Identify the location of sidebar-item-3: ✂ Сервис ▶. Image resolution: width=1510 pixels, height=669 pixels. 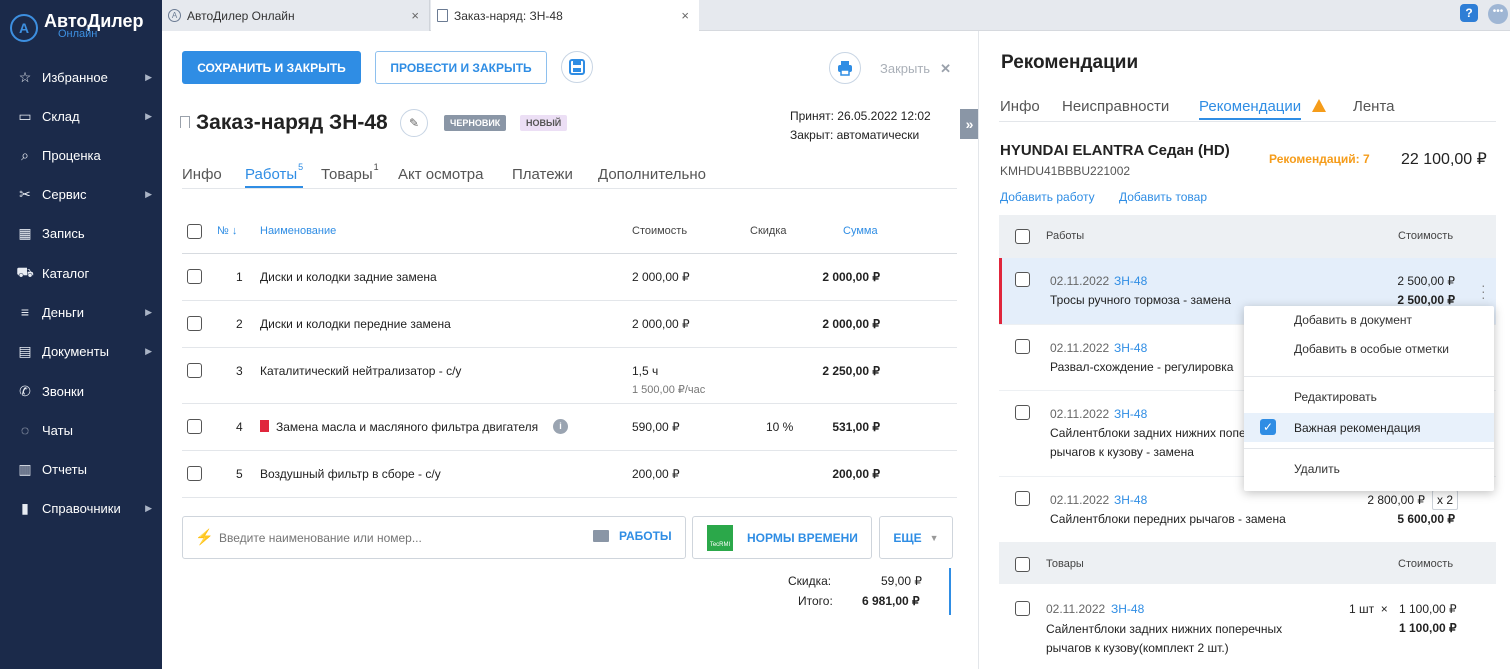
(81, 194).